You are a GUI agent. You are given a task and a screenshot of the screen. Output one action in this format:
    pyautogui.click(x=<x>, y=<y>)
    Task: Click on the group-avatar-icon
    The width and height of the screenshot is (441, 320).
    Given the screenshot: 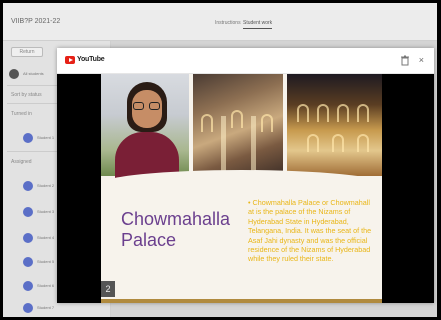 What is the action you would take?
    pyautogui.click(x=14, y=74)
    